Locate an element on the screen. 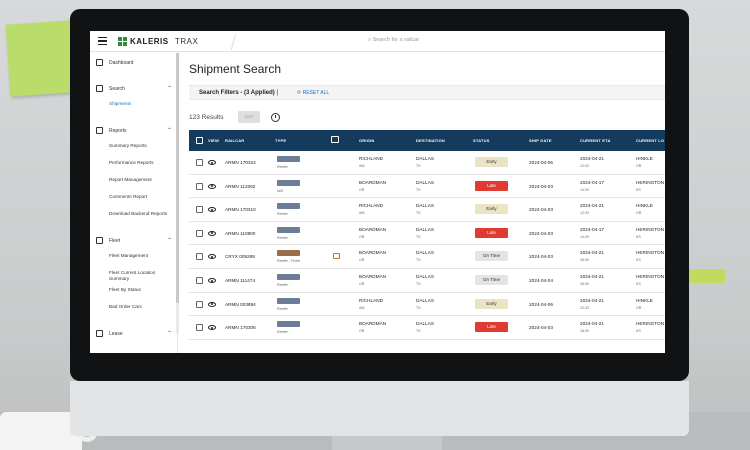 This screenshot has width=750, height=450. filters-label: Search Filters - (3 Applied) | is located at coordinates (238, 93).